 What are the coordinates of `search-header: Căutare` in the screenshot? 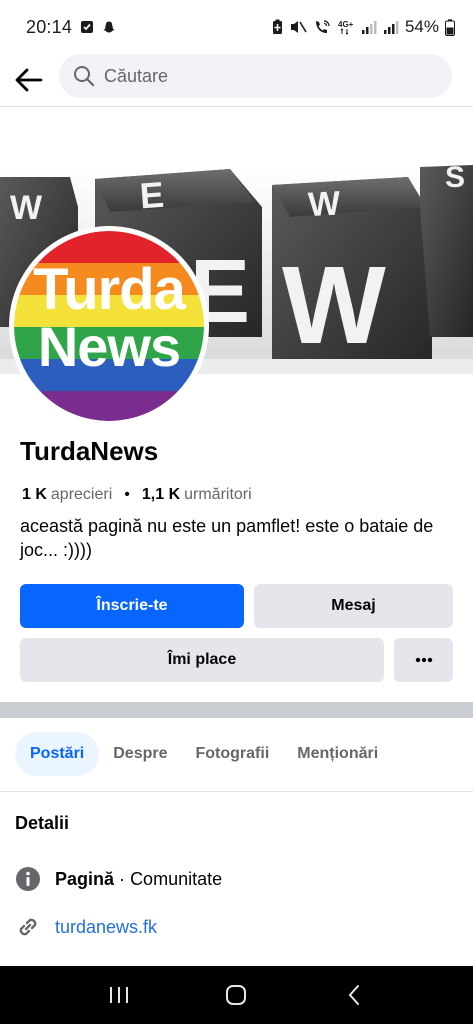 It's located at (236, 80).